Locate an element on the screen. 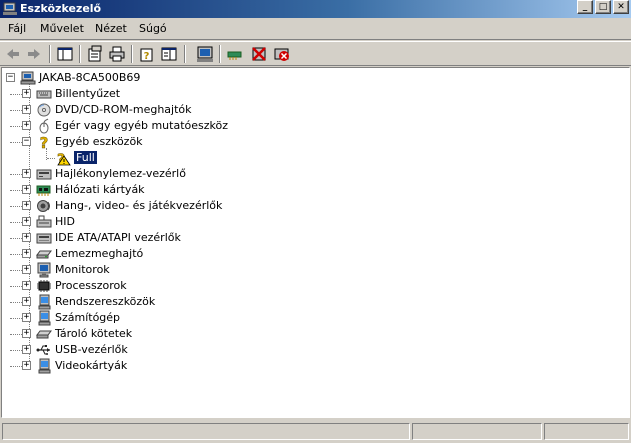 This screenshot has width=631, height=443. tree-node-label: Billentyűzet is located at coordinates (88, 93).